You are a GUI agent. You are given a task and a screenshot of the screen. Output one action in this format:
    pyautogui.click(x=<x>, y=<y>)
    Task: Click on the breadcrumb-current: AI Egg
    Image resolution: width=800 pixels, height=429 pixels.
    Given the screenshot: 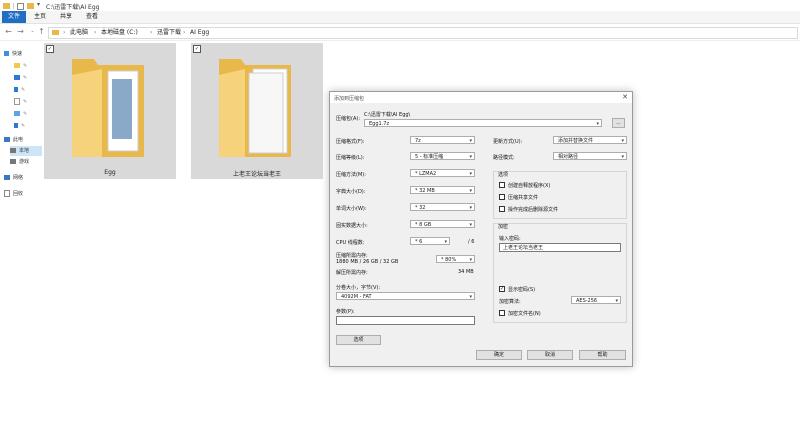 What is the action you would take?
    pyautogui.click(x=199, y=33)
    